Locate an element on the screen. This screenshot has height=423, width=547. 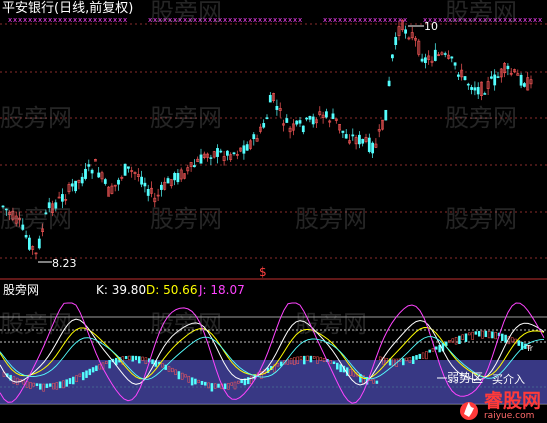
buy-signal-label: 买介入 is located at coordinates (508, 379).